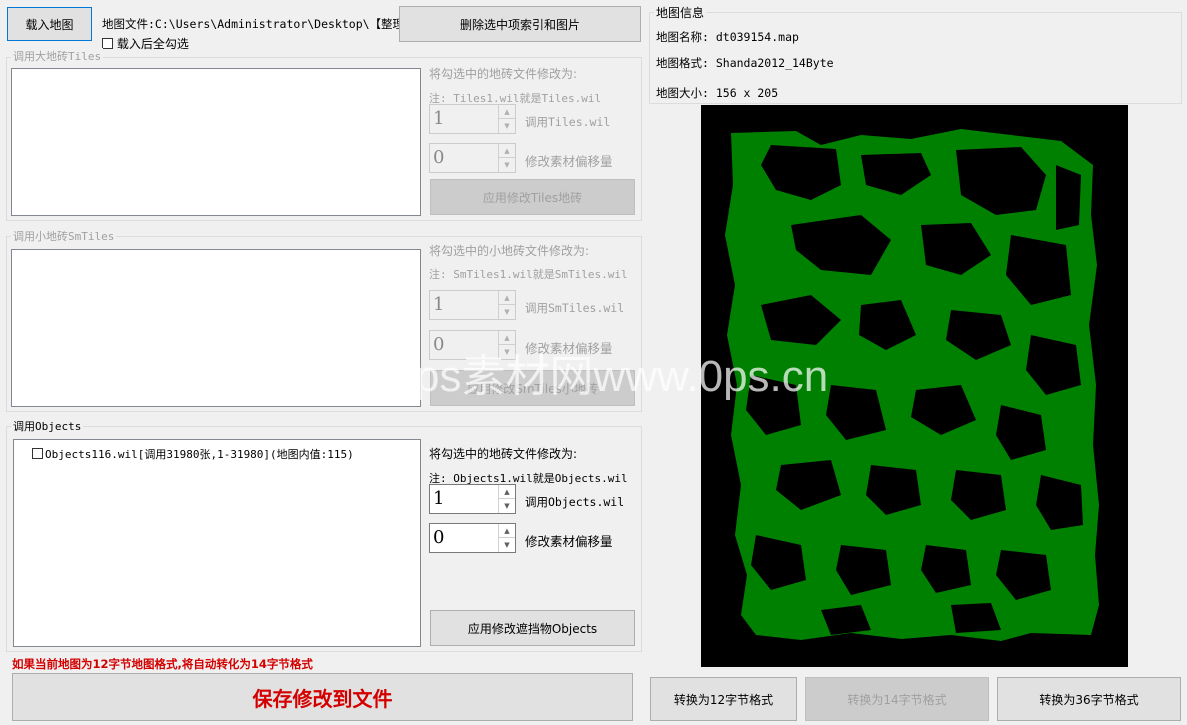  Describe the element at coordinates (528, 274) in the screenshot. I see `smtiles-note: 注: SmTiles1.wil就是SmTiles.wil` at that location.